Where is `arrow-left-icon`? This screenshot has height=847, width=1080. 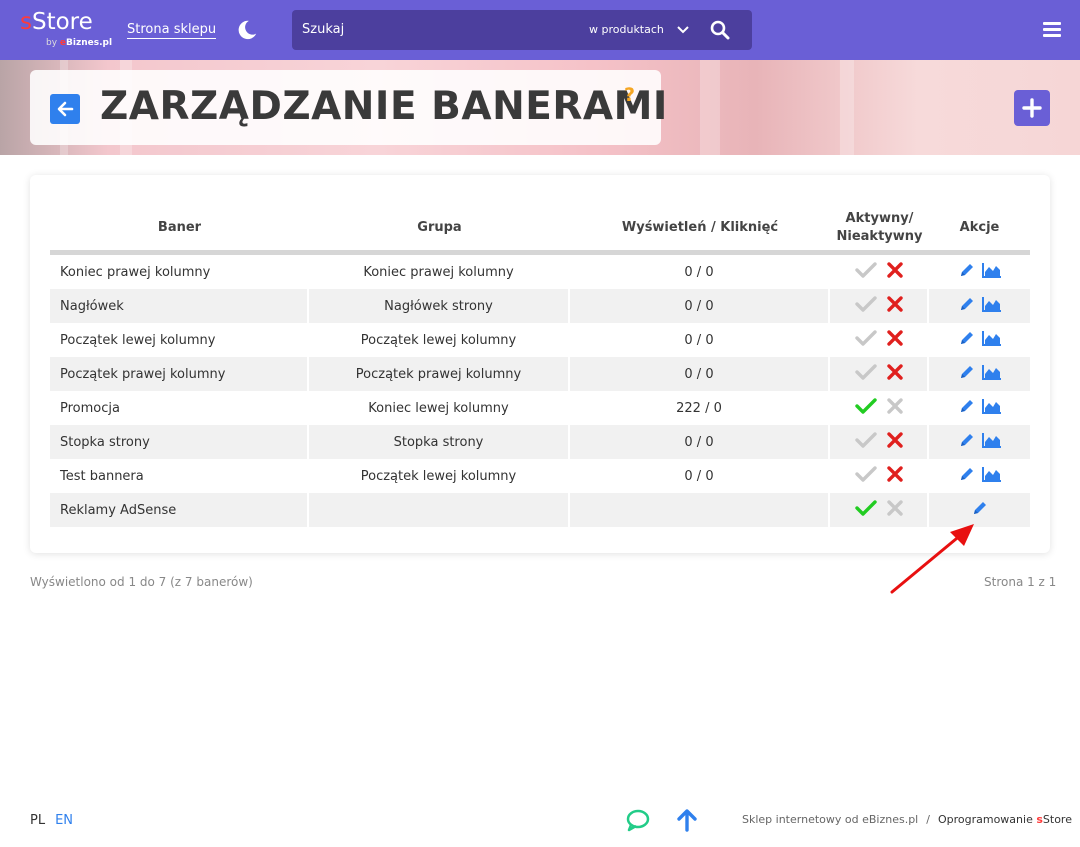
arrow-left-icon is located at coordinates (65, 109).